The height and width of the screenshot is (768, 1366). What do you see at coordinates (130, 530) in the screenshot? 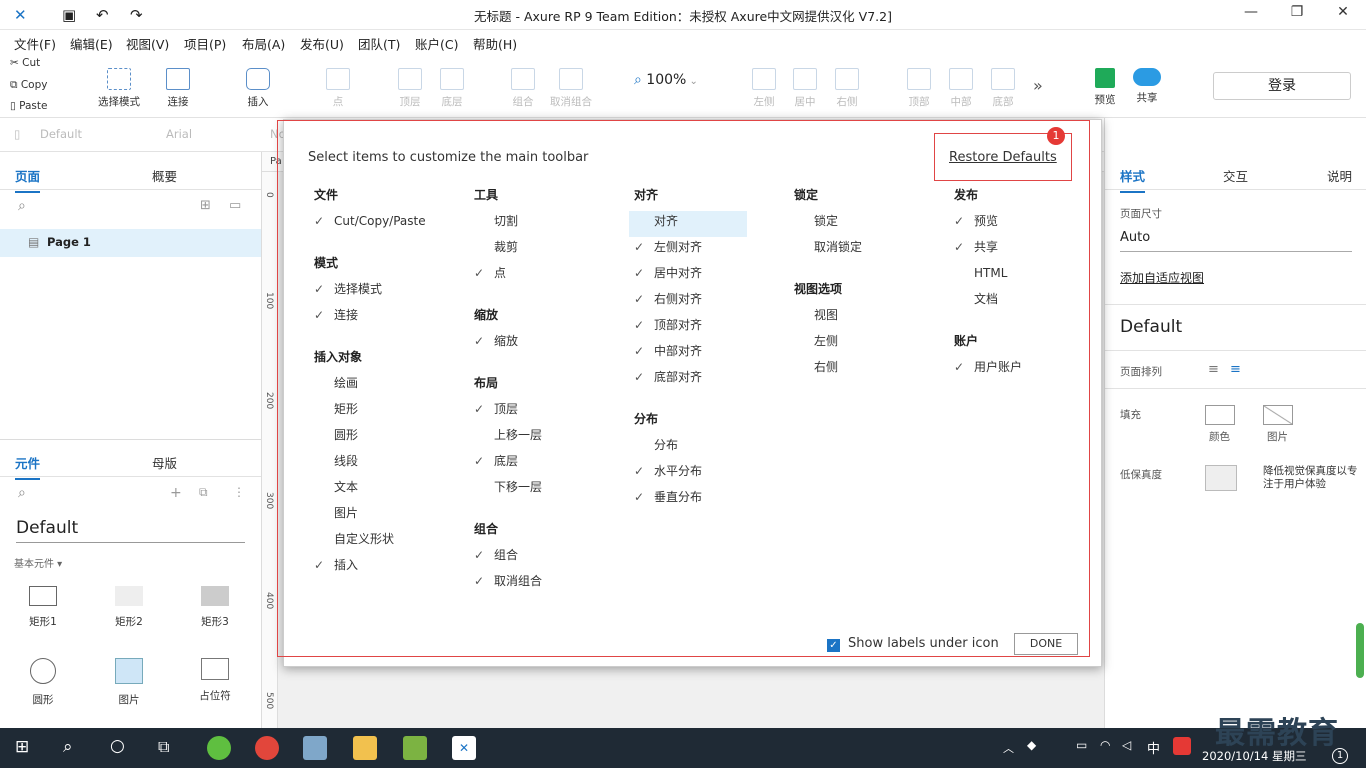
I see `library-selector: Default` at bounding box center [130, 530].